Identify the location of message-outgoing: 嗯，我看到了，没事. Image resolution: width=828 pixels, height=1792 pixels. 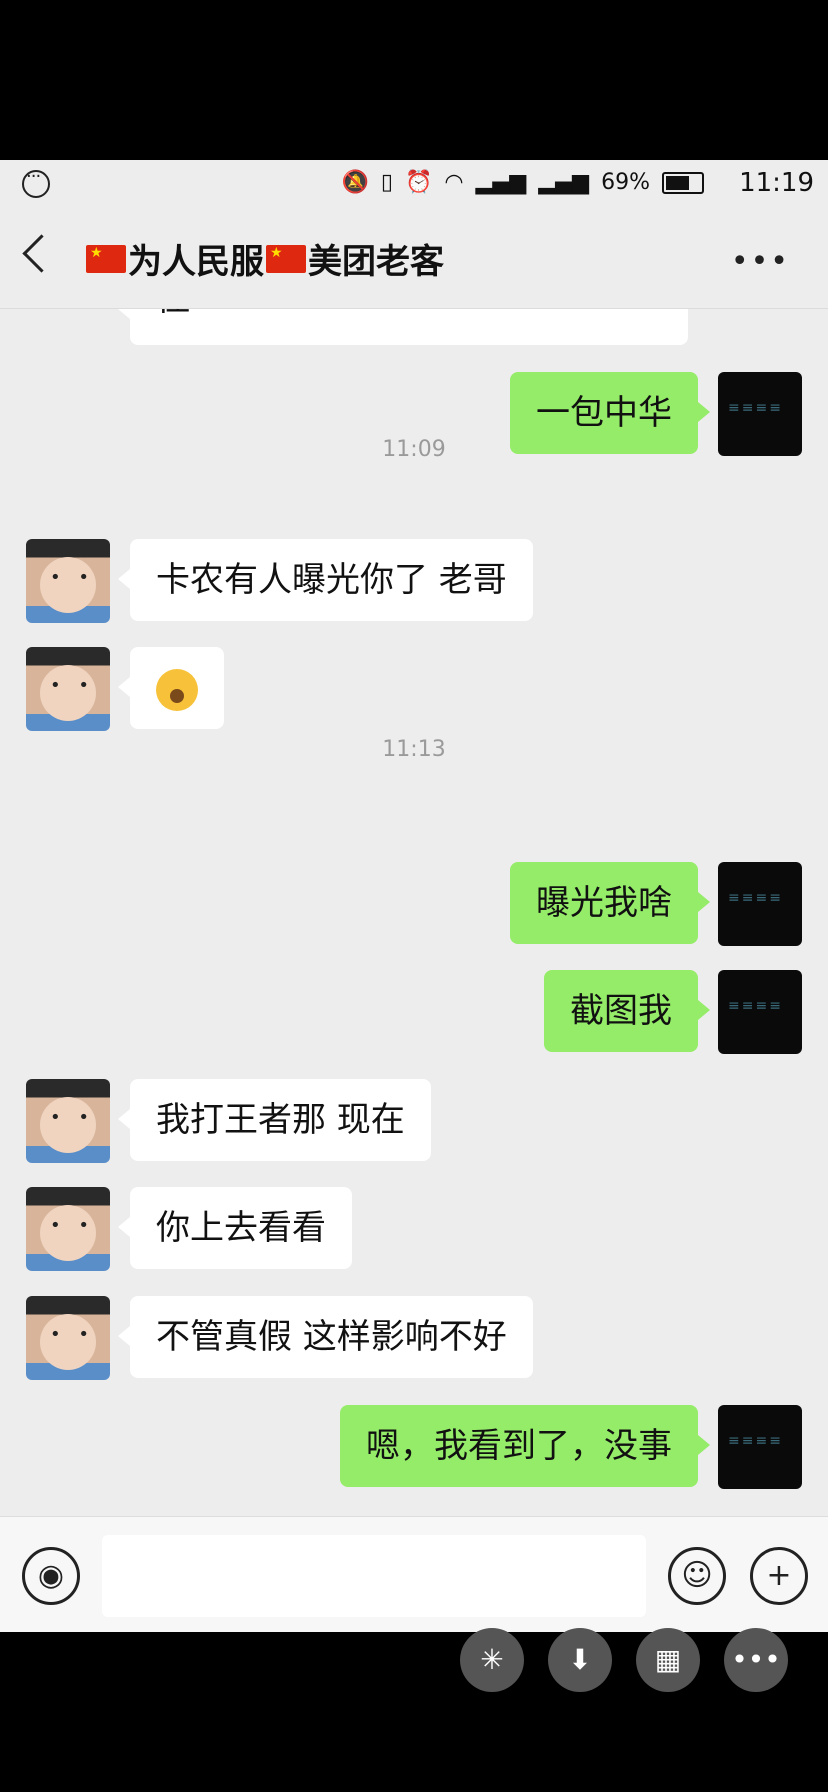
(525, 1446).